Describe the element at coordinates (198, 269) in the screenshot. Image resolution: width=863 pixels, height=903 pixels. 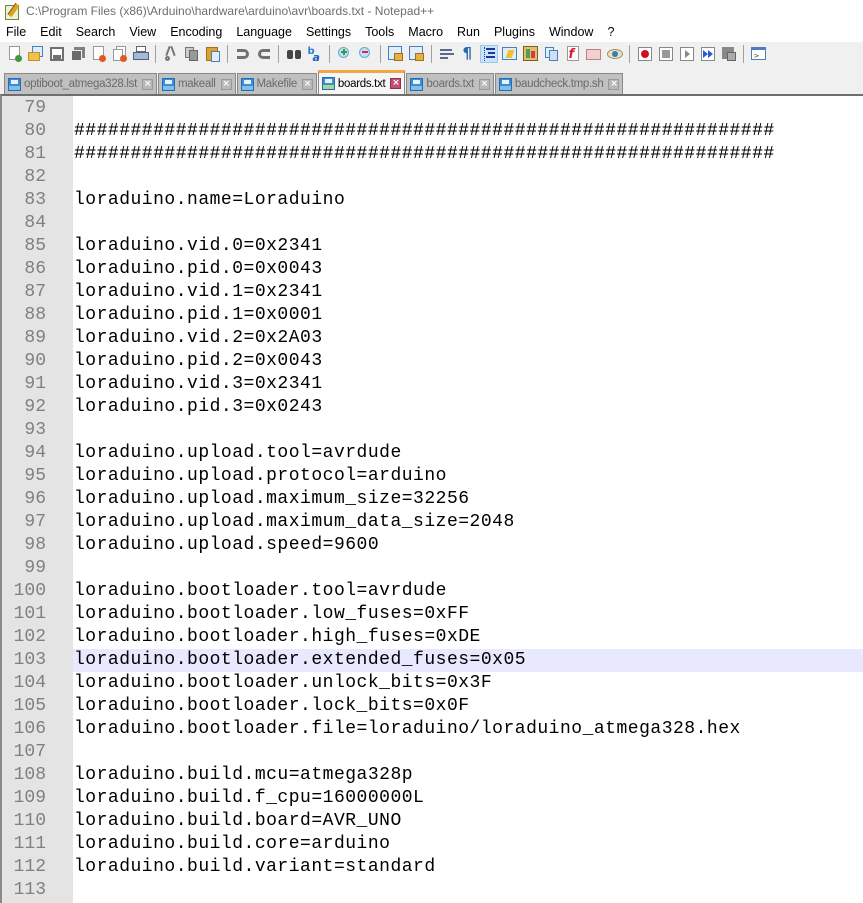
I see `line-text: loraduino.pid.0=0x0043` at that location.